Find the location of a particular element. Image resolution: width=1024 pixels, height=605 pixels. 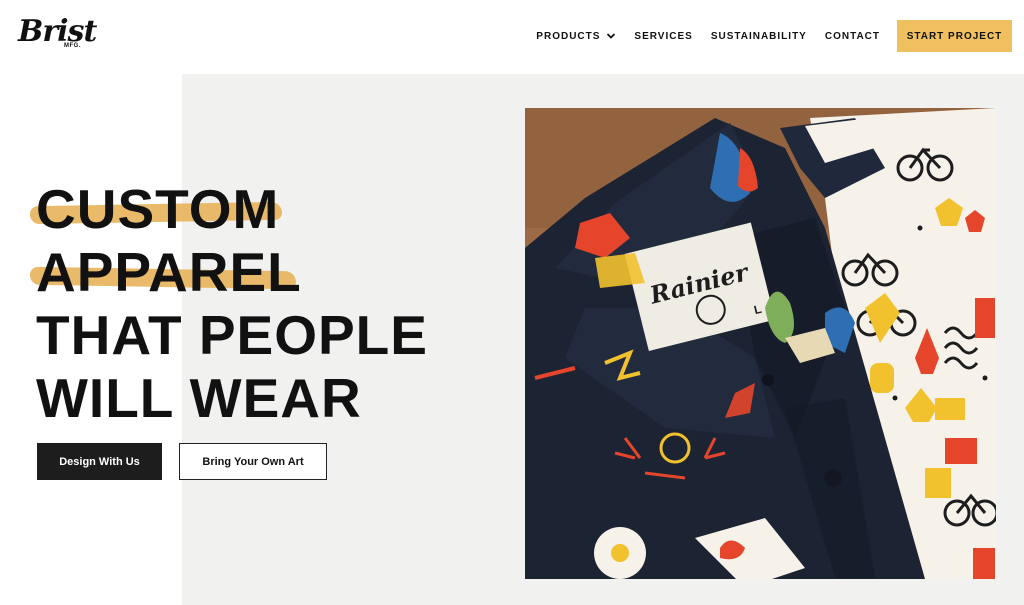

brist-logo: Brist MFG. is located at coordinates (58, 36).